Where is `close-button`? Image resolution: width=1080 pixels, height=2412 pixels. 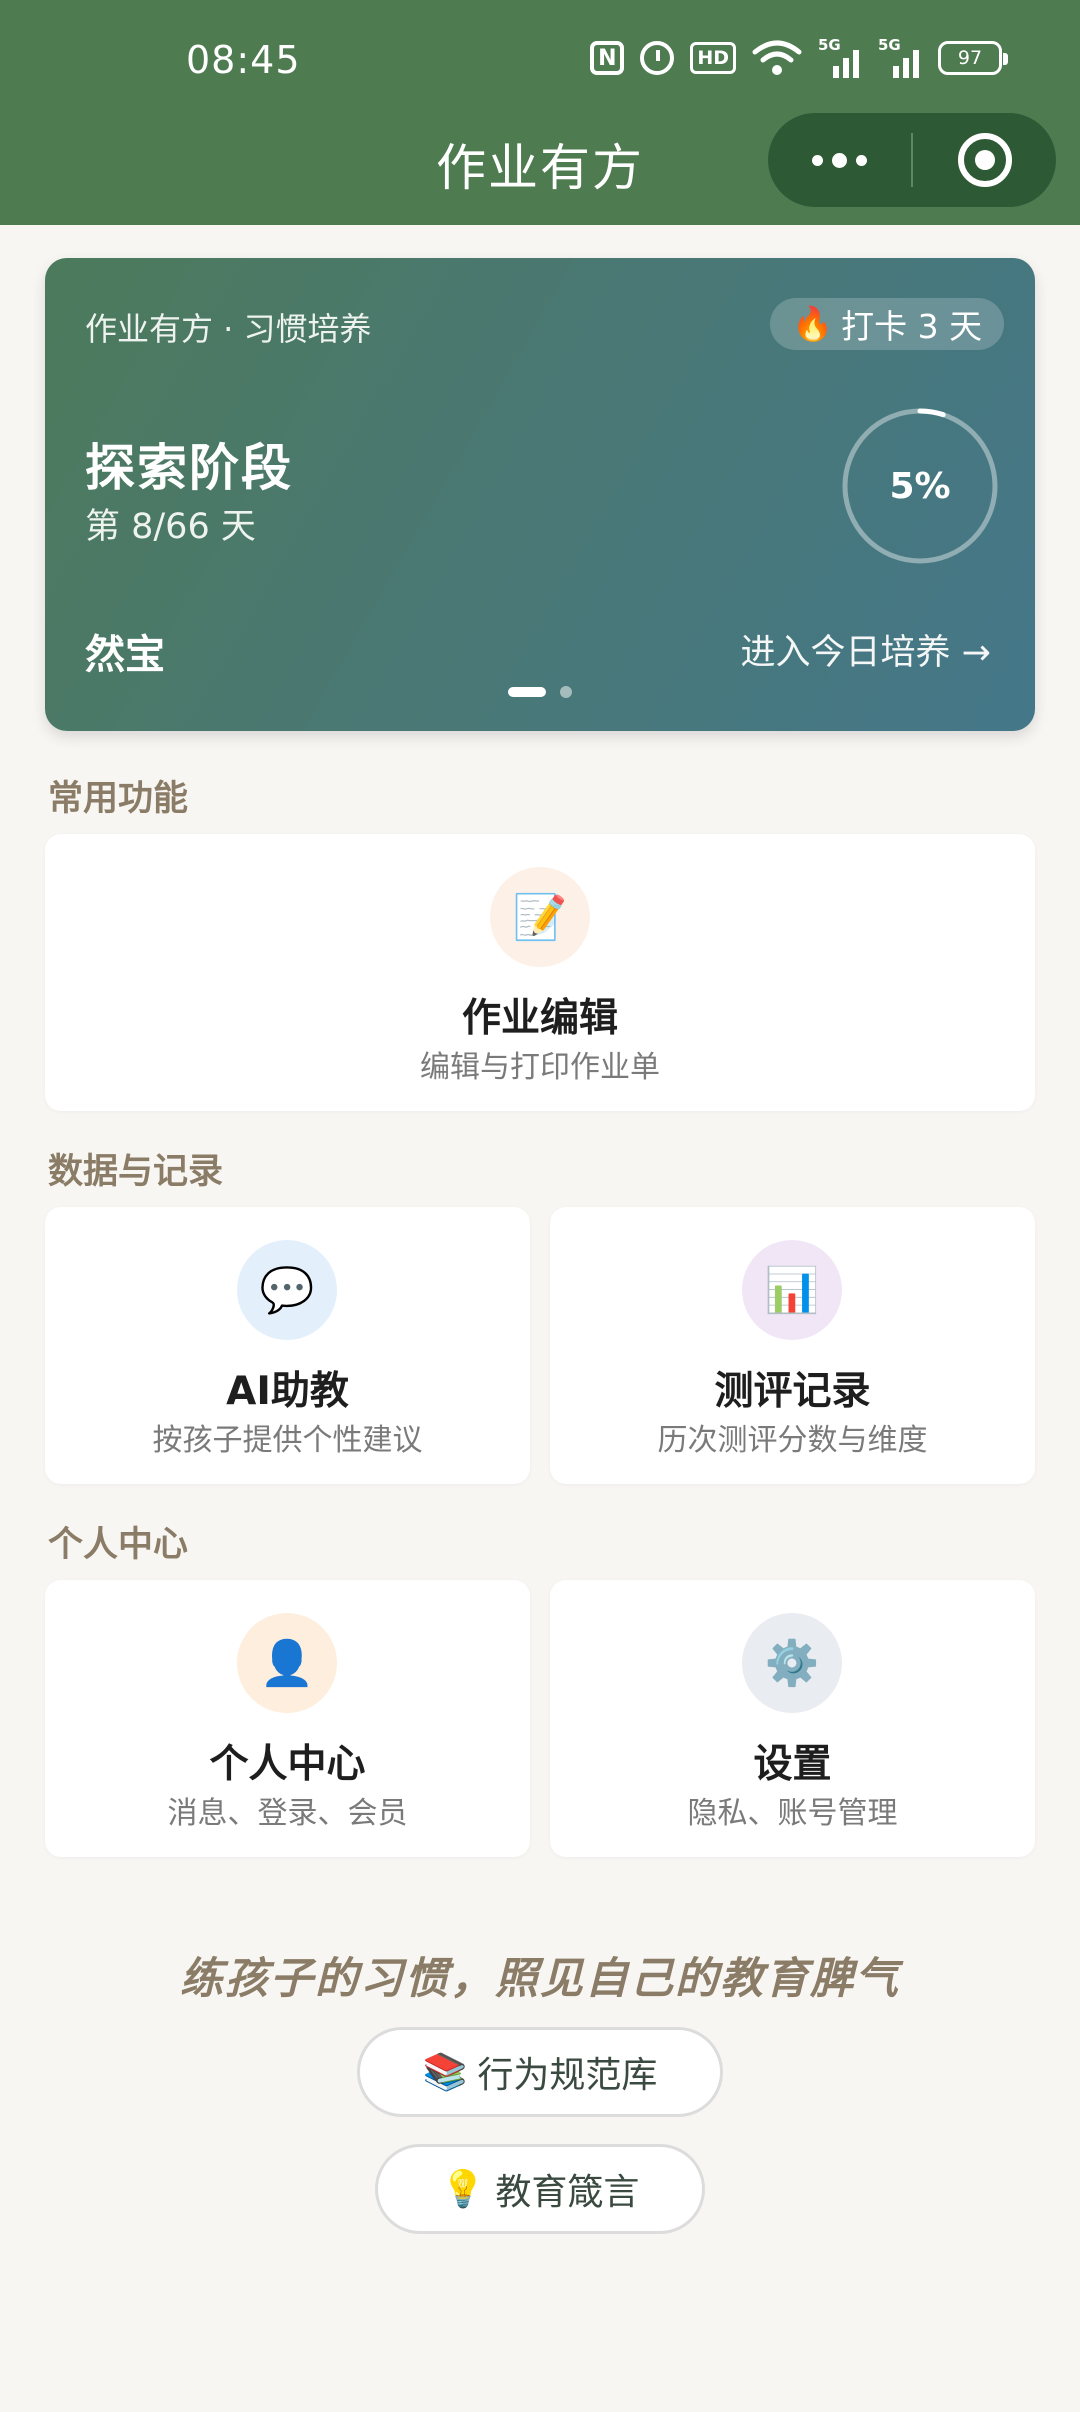
close-button is located at coordinates (984, 160).